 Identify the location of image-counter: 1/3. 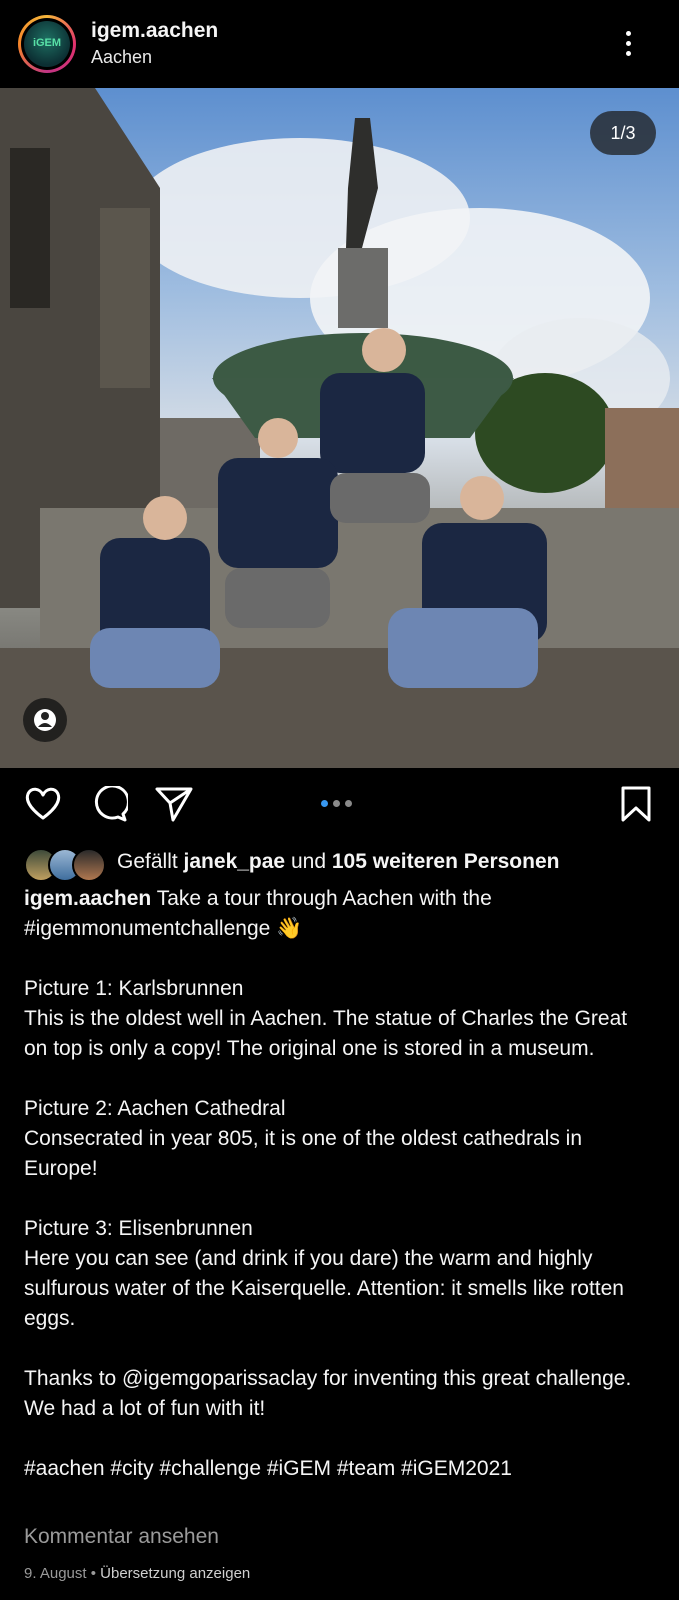
(623, 133).